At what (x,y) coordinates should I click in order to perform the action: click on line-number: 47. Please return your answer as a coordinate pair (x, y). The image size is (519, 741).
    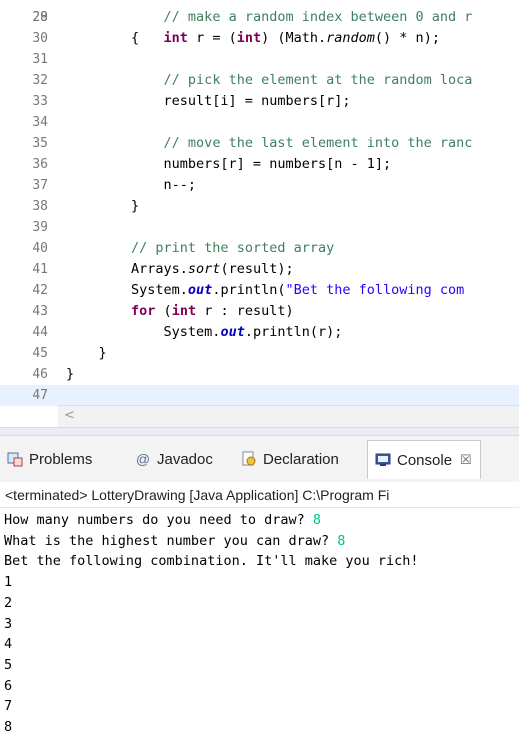
    Looking at the image, I should click on (40, 395).